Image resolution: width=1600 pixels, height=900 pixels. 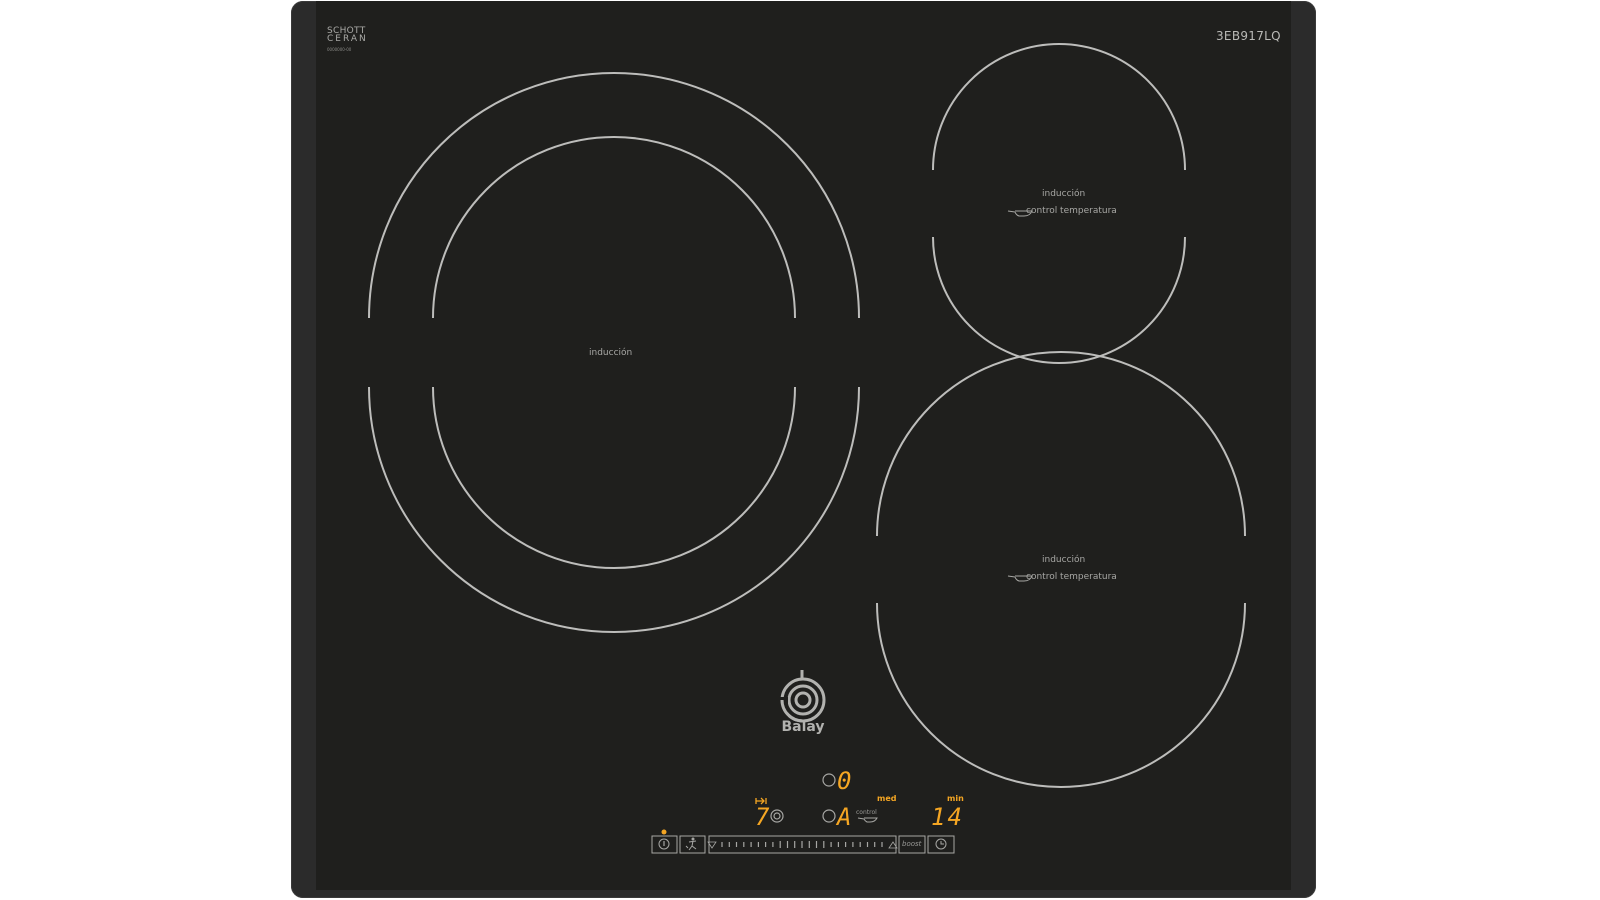 What do you see at coordinates (1248, 36) in the screenshot?
I see `model-number: 3EB917LQ` at bounding box center [1248, 36].